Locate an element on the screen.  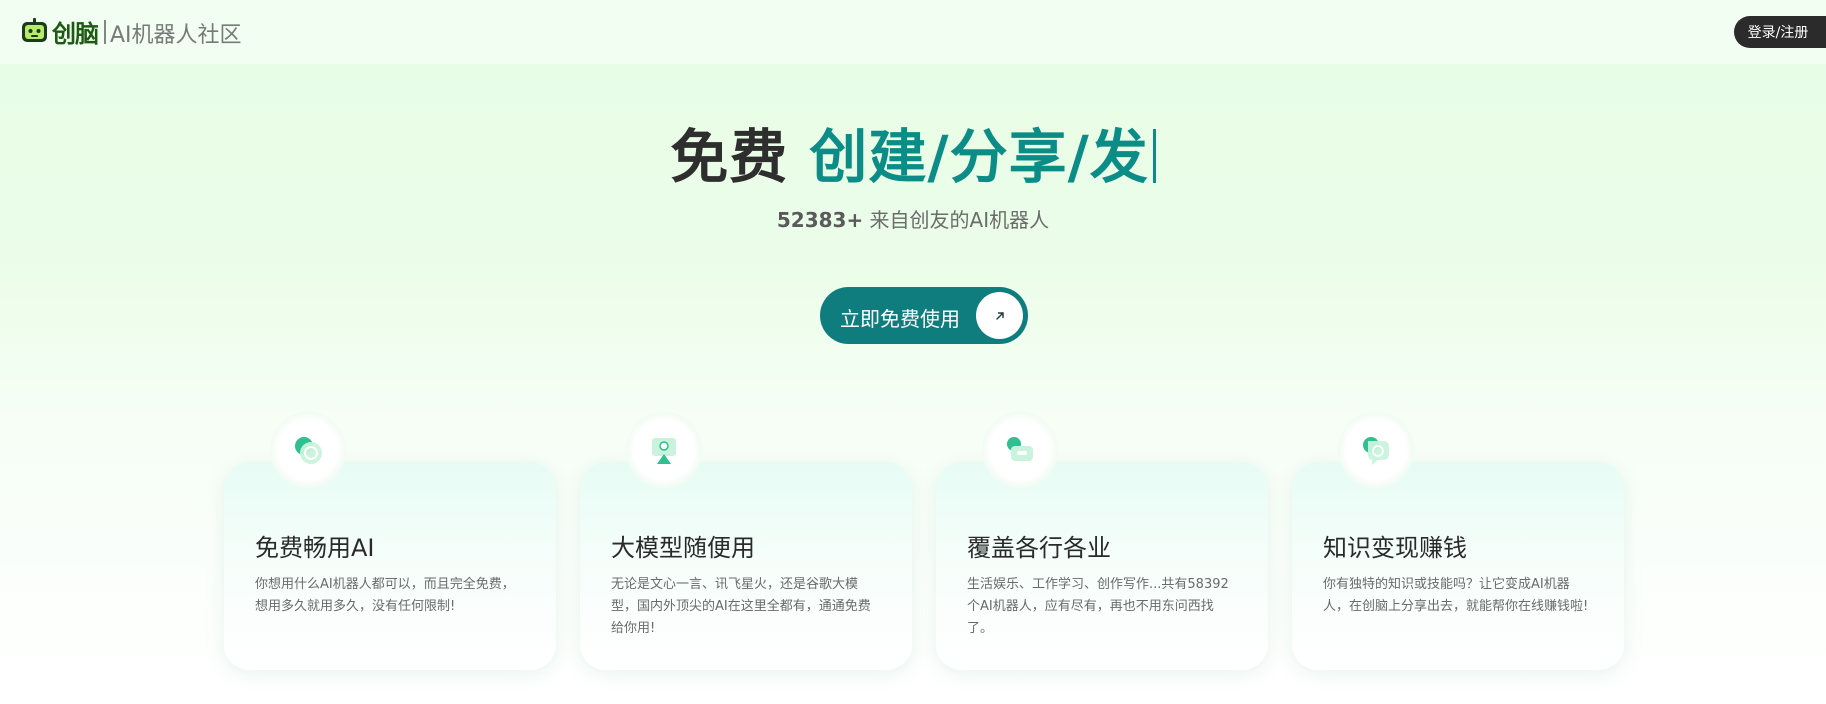
hero-subtitle: 52383+ 来自创友的AI机器人 is located at coordinates (913, 218).